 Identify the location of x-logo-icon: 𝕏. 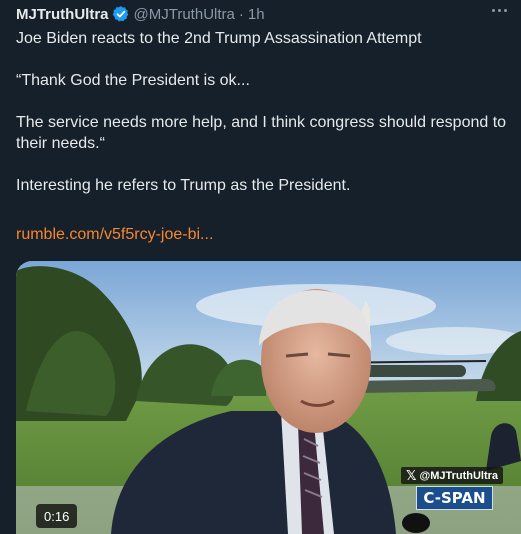
(411, 475).